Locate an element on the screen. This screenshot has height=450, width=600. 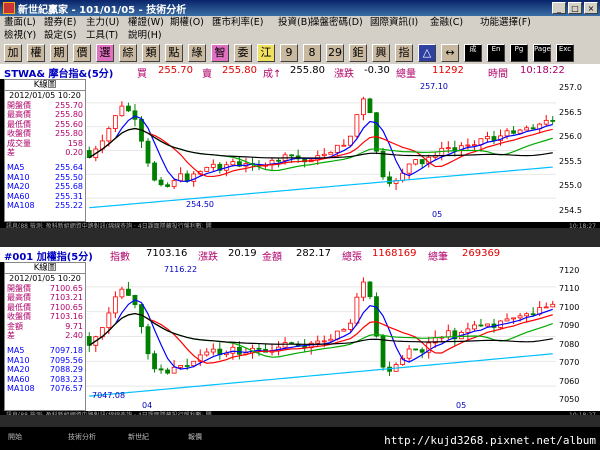
info-date: 2012/01/05 10:20 is located at coordinates (45, 95).